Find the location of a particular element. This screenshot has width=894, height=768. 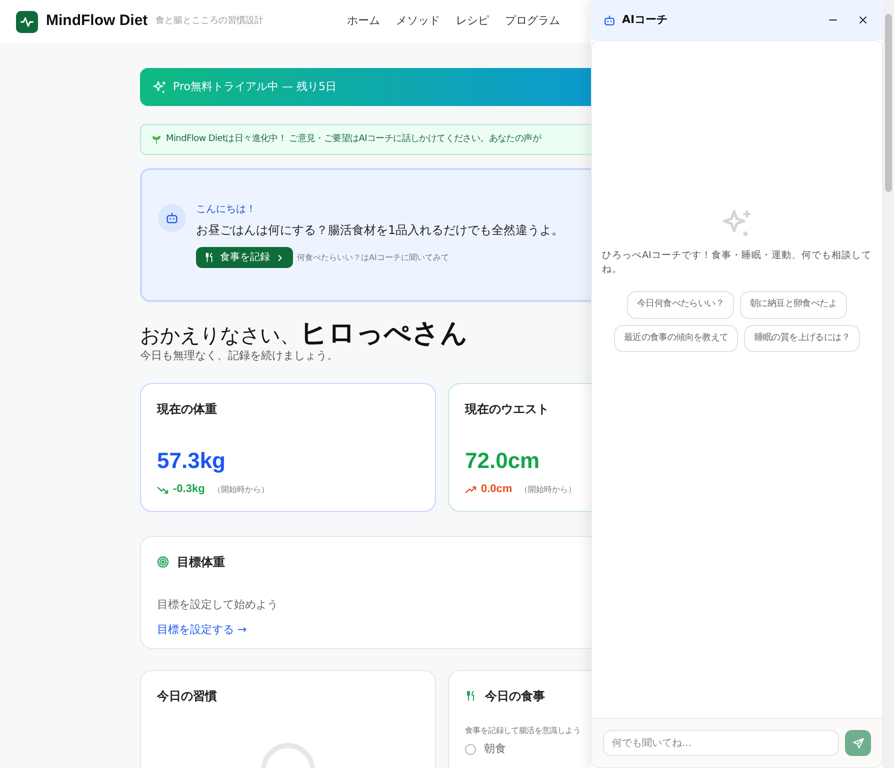

stat-value: 57.3kg is located at coordinates (191, 461).